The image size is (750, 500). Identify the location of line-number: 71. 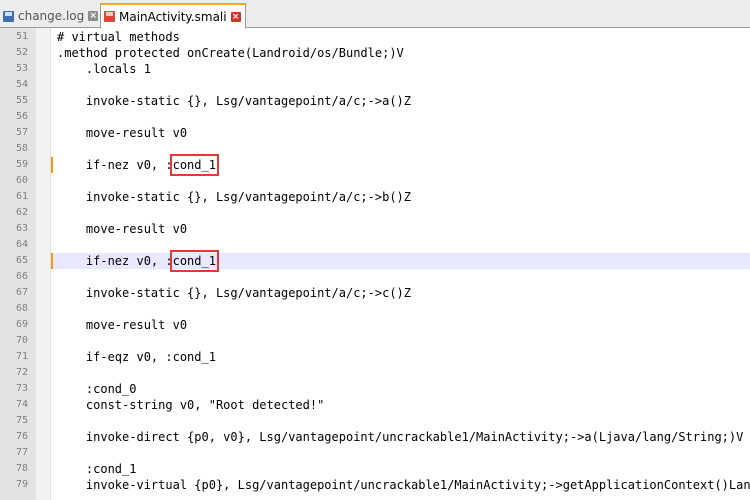
(21, 356).